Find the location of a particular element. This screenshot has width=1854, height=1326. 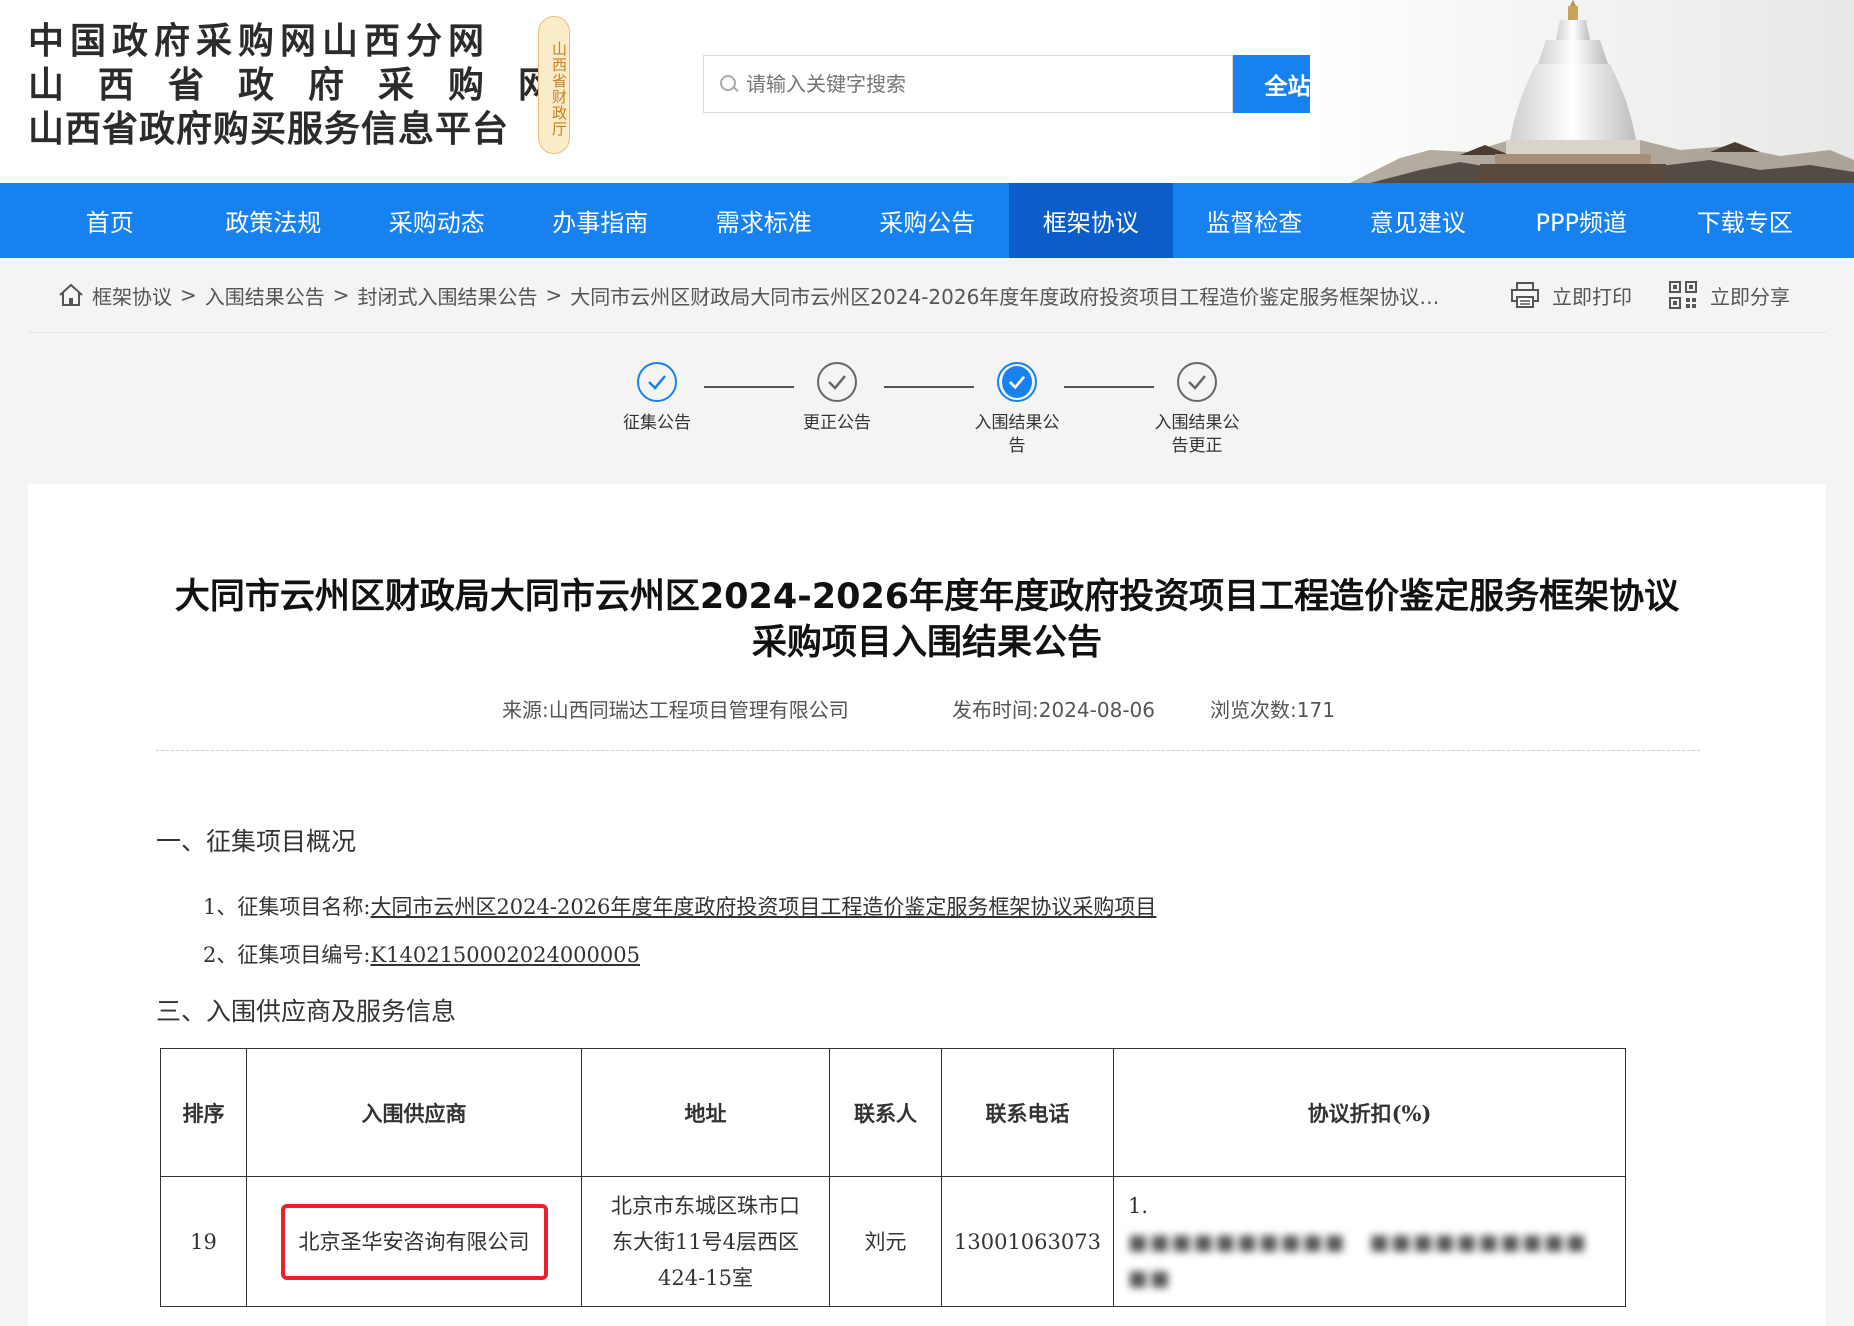

site-title-line-2: 山西省政府采购网 is located at coordinates (308, 85).